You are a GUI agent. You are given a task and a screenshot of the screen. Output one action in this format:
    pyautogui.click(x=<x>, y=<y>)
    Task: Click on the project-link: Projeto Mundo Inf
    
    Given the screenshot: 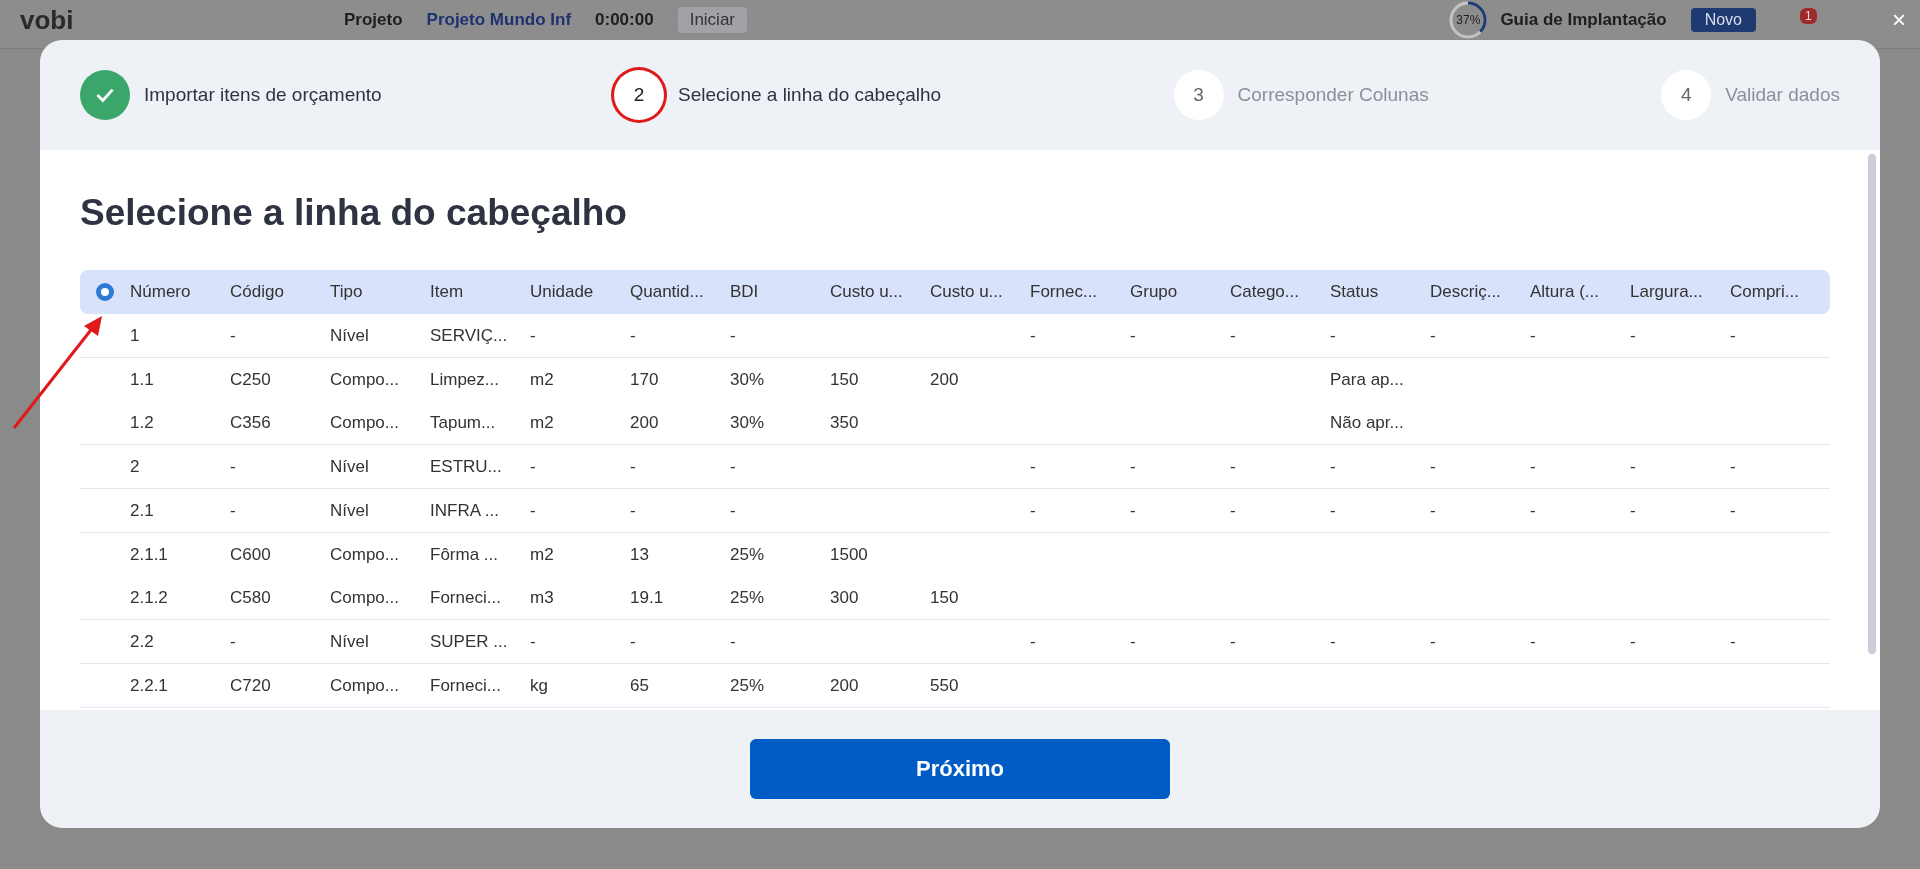 What is the action you would take?
    pyautogui.click(x=499, y=20)
    